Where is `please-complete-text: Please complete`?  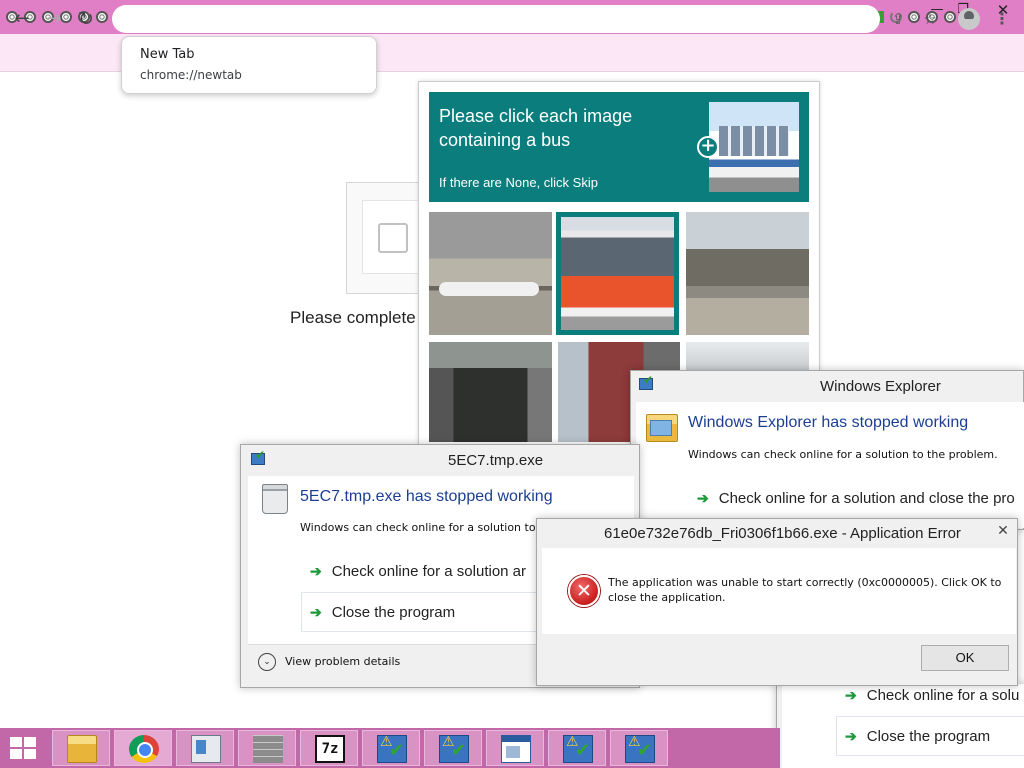 please-complete-text: Please complete is located at coordinates (353, 317).